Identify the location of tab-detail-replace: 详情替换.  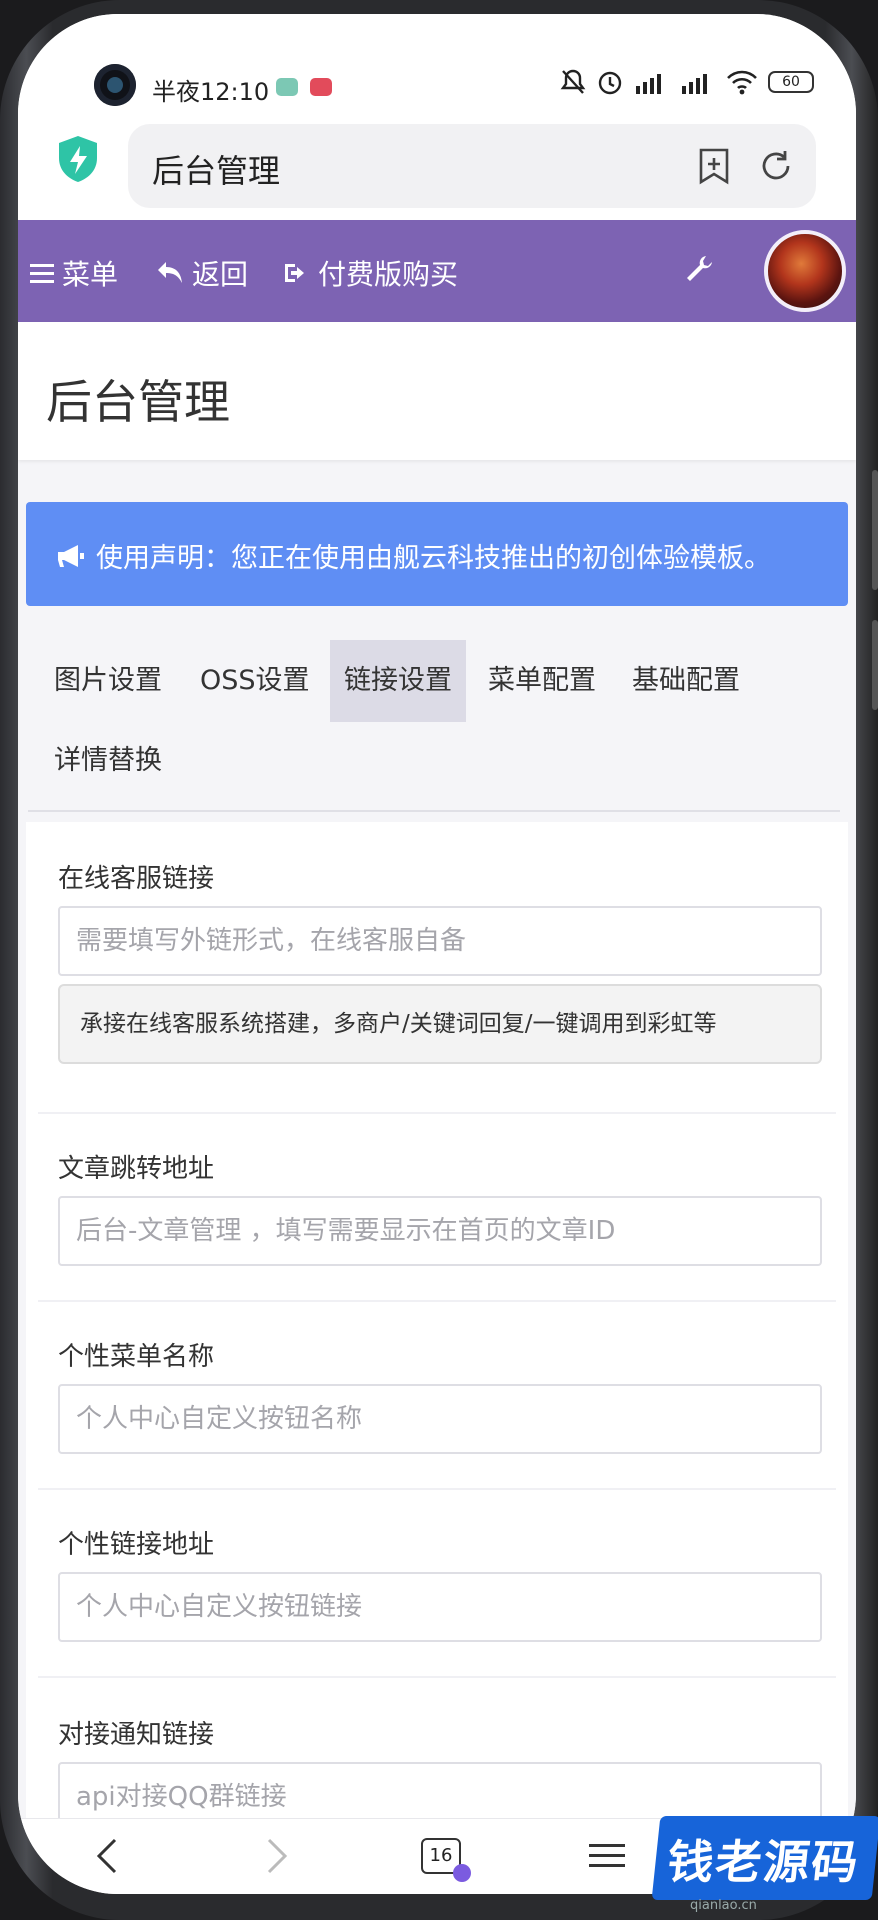
(108, 761).